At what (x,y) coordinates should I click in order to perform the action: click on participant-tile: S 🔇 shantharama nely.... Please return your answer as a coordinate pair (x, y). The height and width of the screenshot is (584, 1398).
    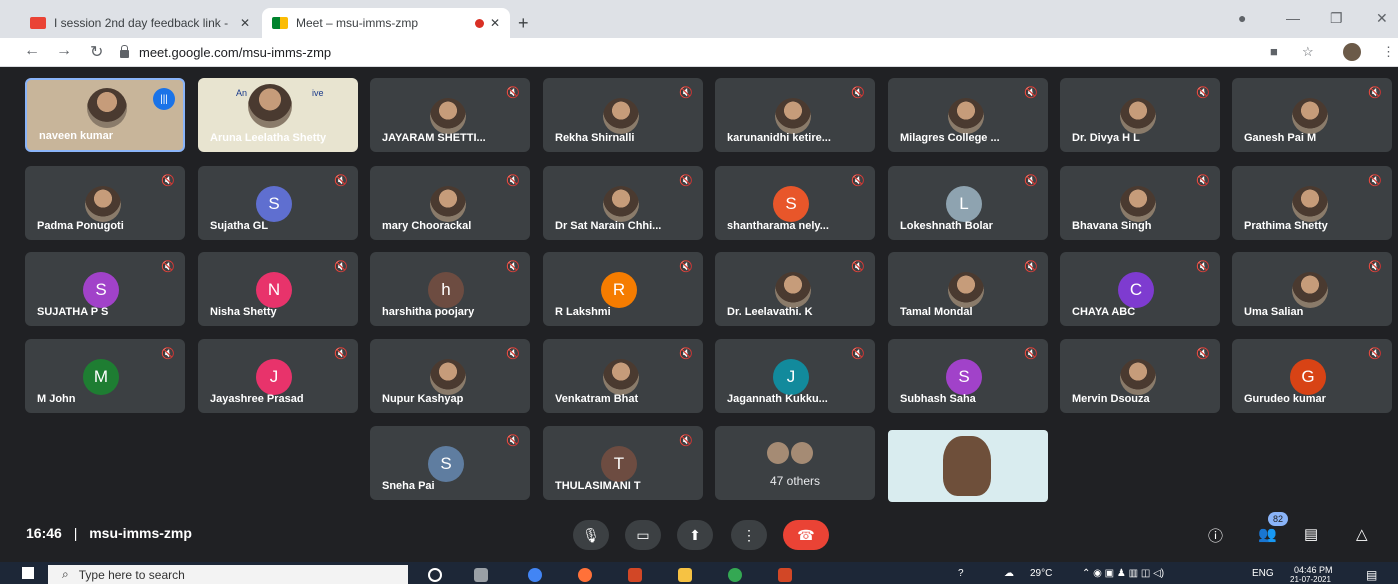
    Looking at the image, I should click on (795, 203).